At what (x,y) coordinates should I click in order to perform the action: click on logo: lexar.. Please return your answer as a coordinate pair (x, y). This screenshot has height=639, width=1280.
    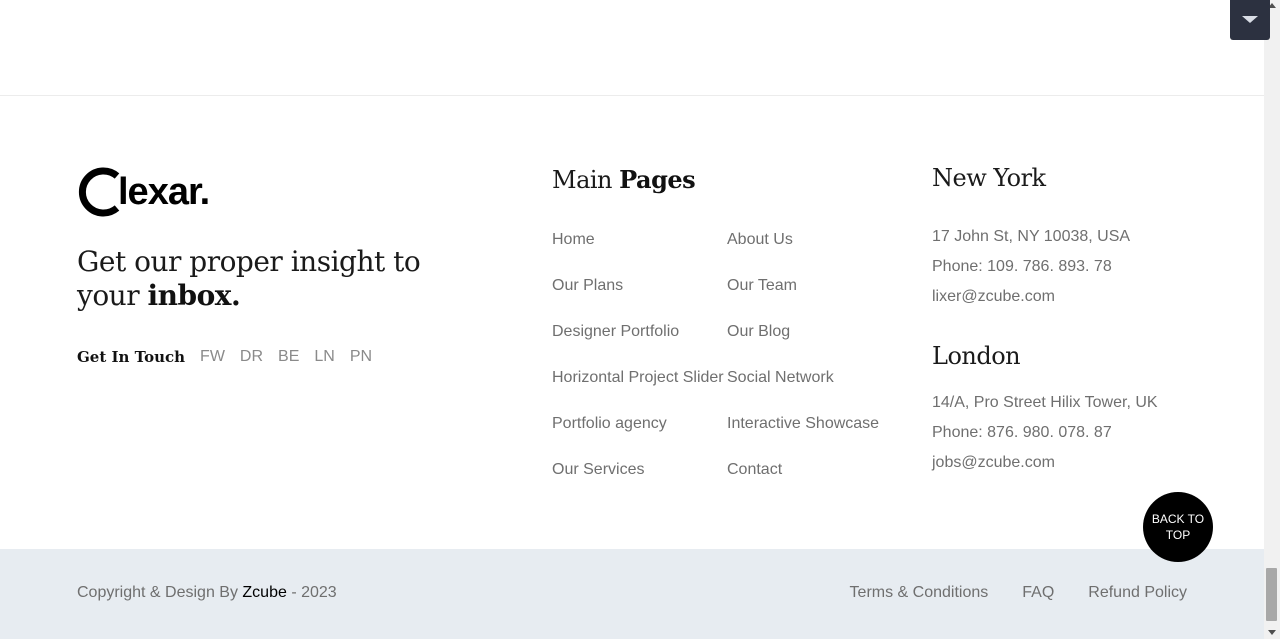
    Looking at the image, I should click on (147, 192).